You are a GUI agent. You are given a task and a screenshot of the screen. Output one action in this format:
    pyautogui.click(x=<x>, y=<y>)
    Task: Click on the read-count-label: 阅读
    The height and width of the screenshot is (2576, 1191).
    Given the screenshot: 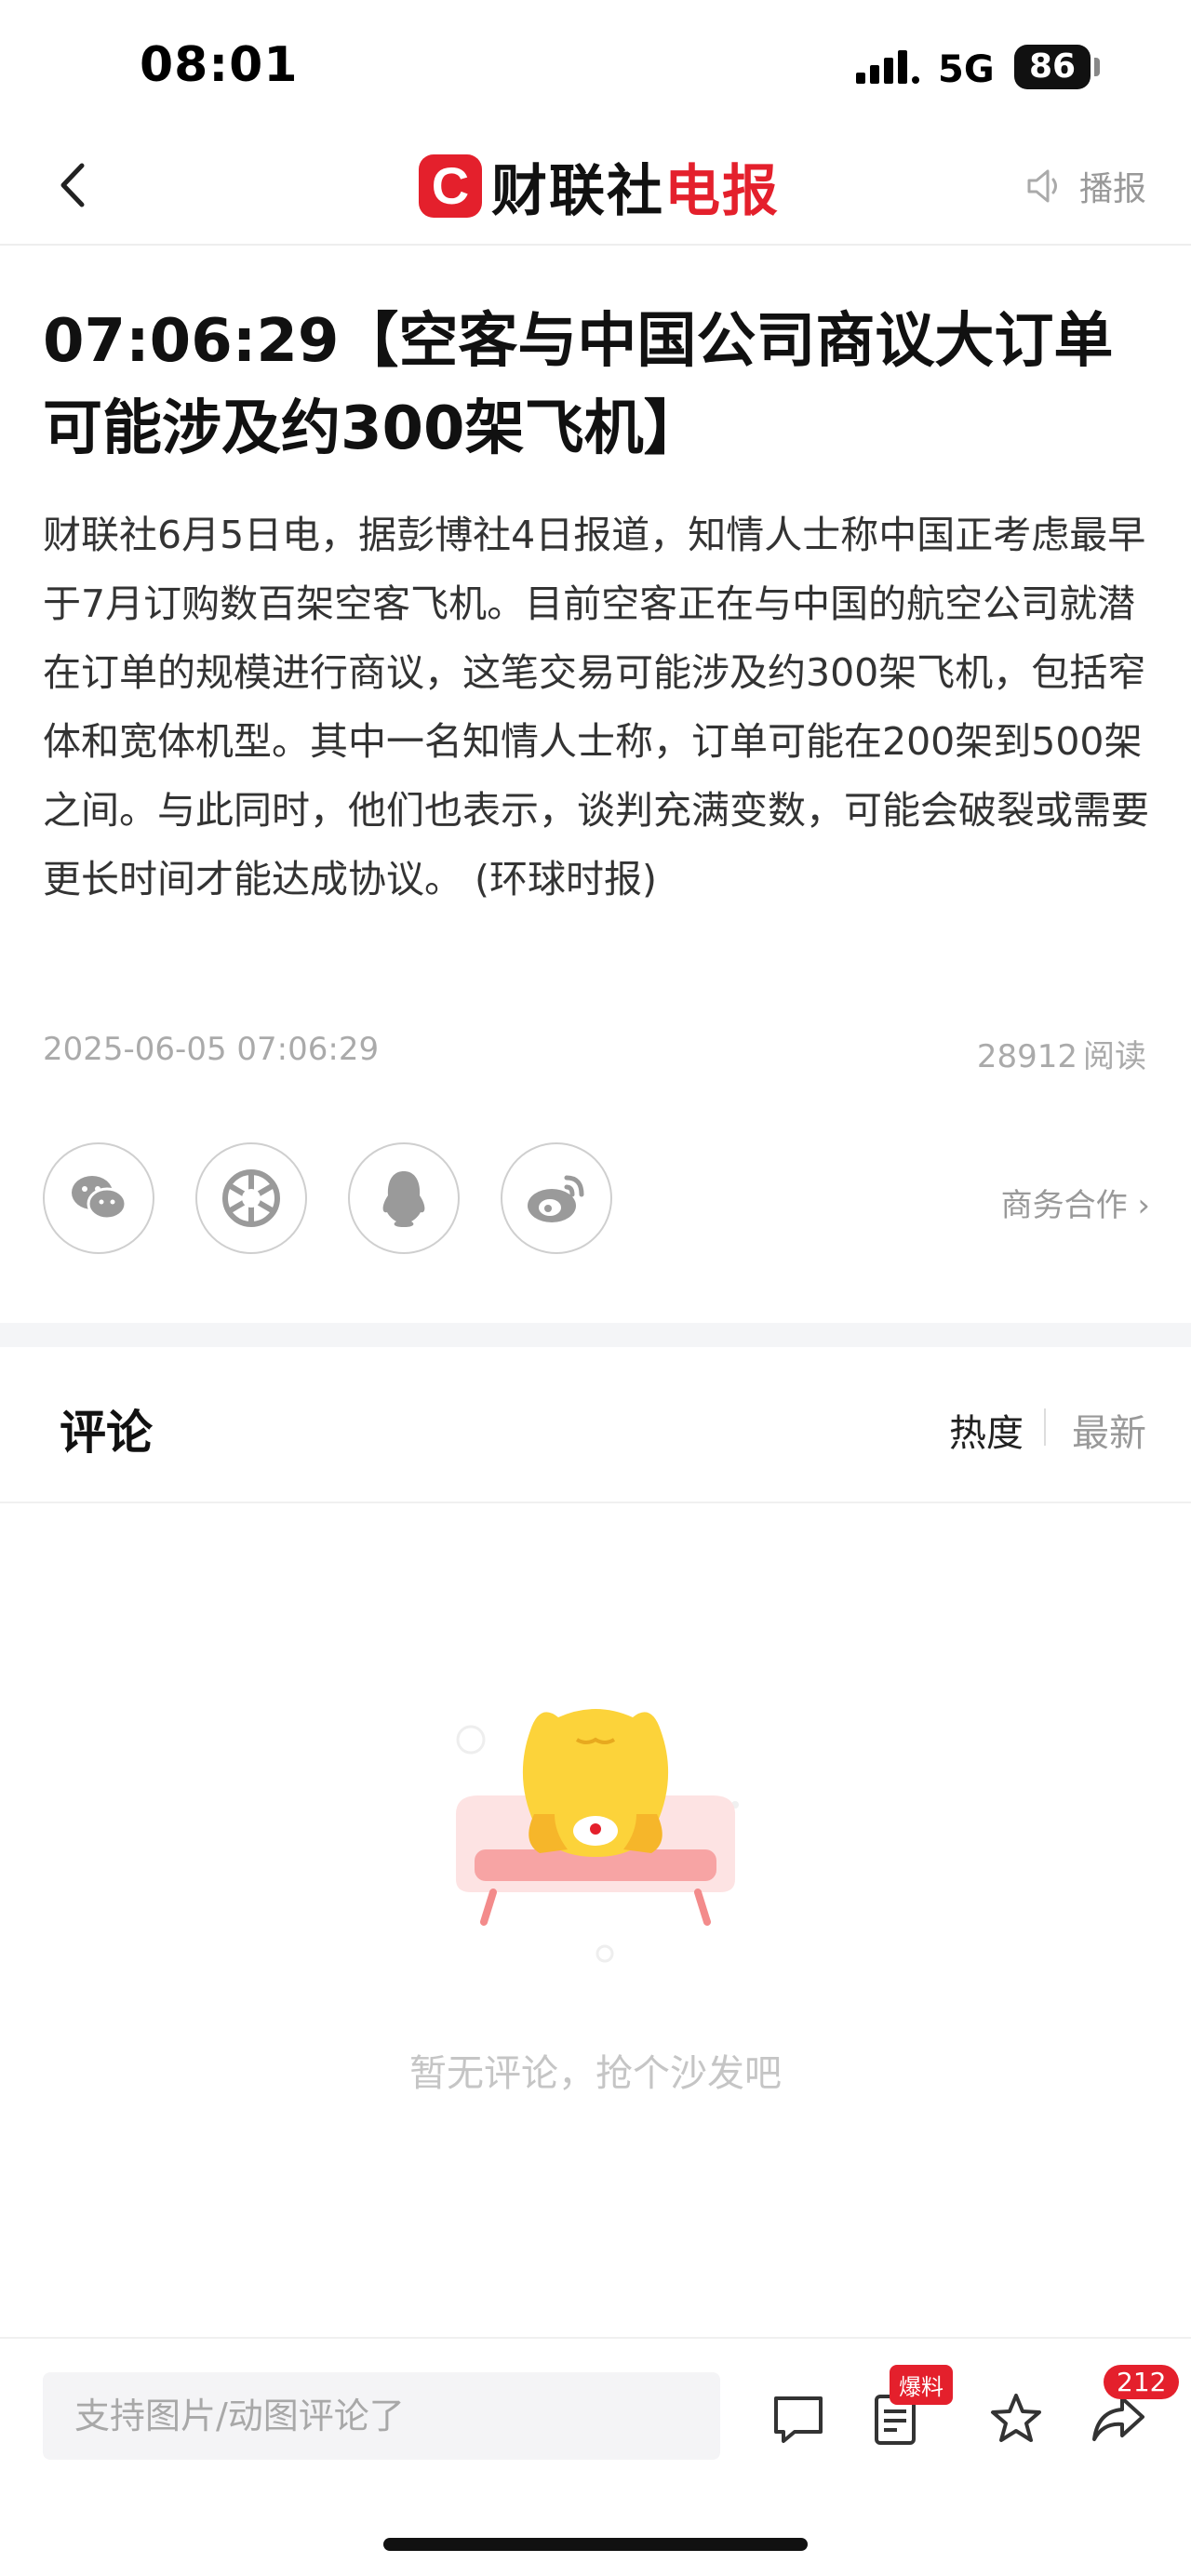 What is the action you would take?
    pyautogui.click(x=1114, y=1056)
    